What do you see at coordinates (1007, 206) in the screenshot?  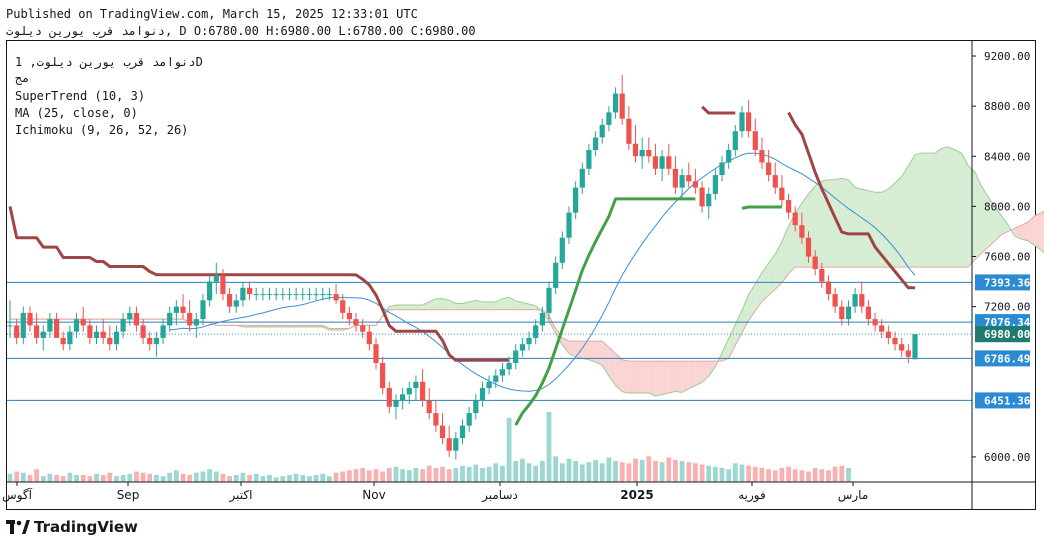 I see `price-axis-label: 8000.00` at bounding box center [1007, 206].